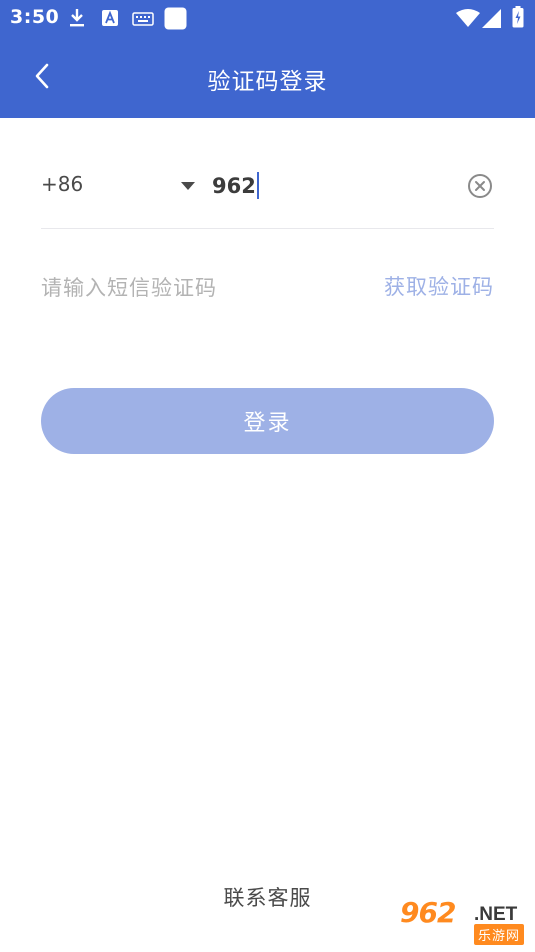  I want to click on app-square-icon, so click(175, 20).